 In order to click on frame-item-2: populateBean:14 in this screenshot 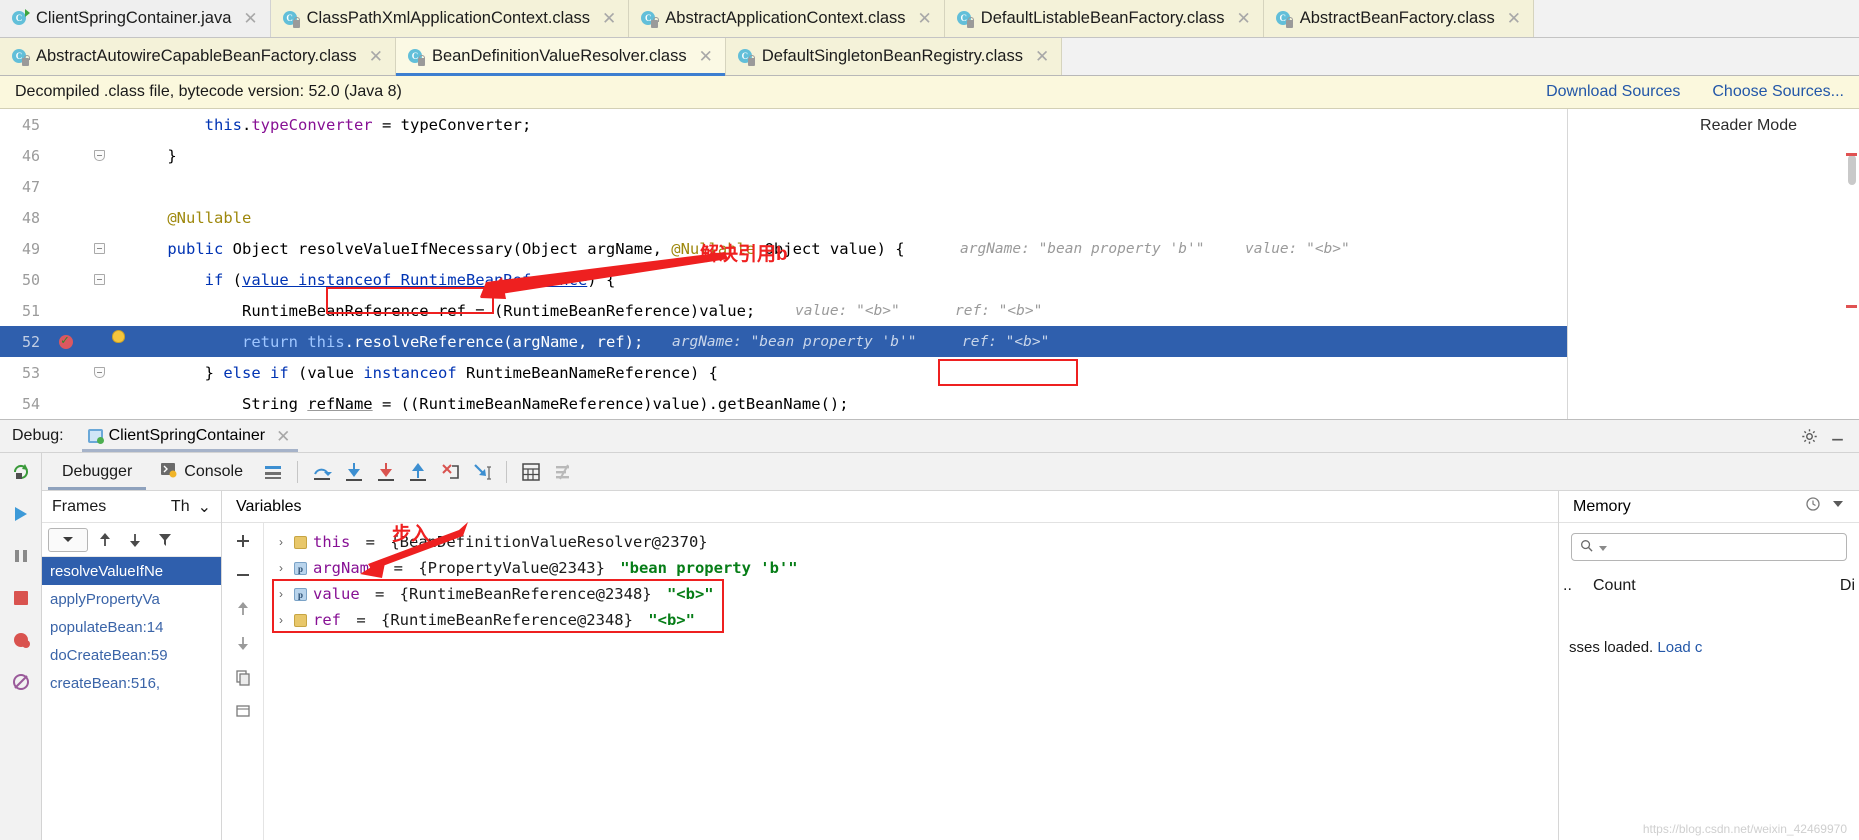, I will do `click(131, 627)`.